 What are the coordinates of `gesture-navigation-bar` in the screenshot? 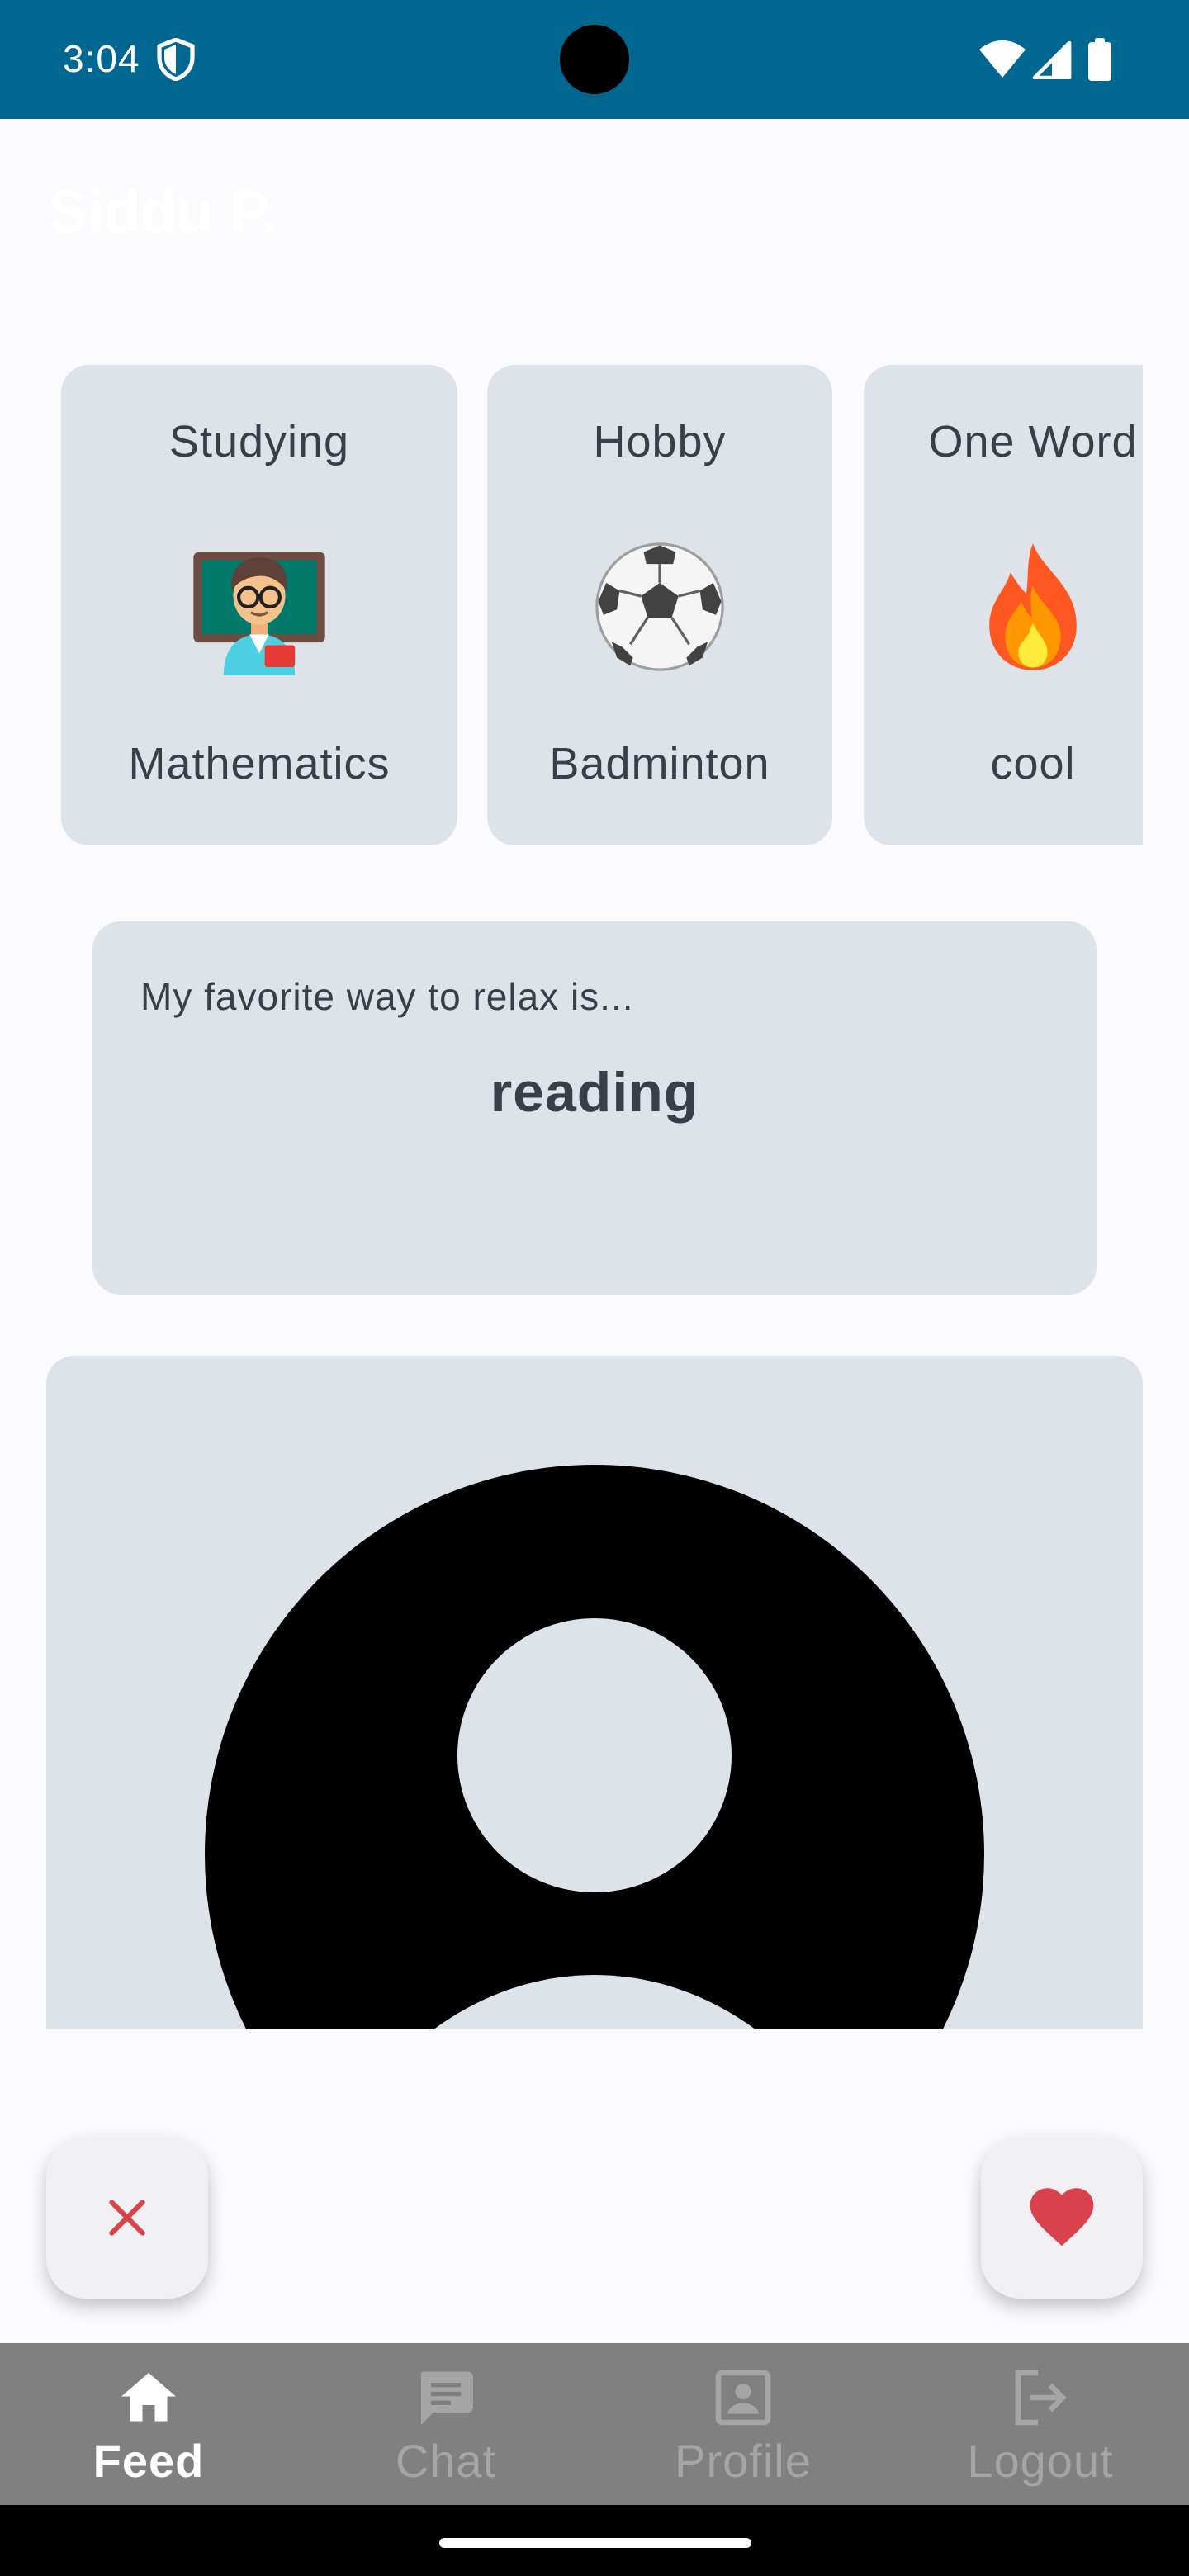 It's located at (594, 2540).